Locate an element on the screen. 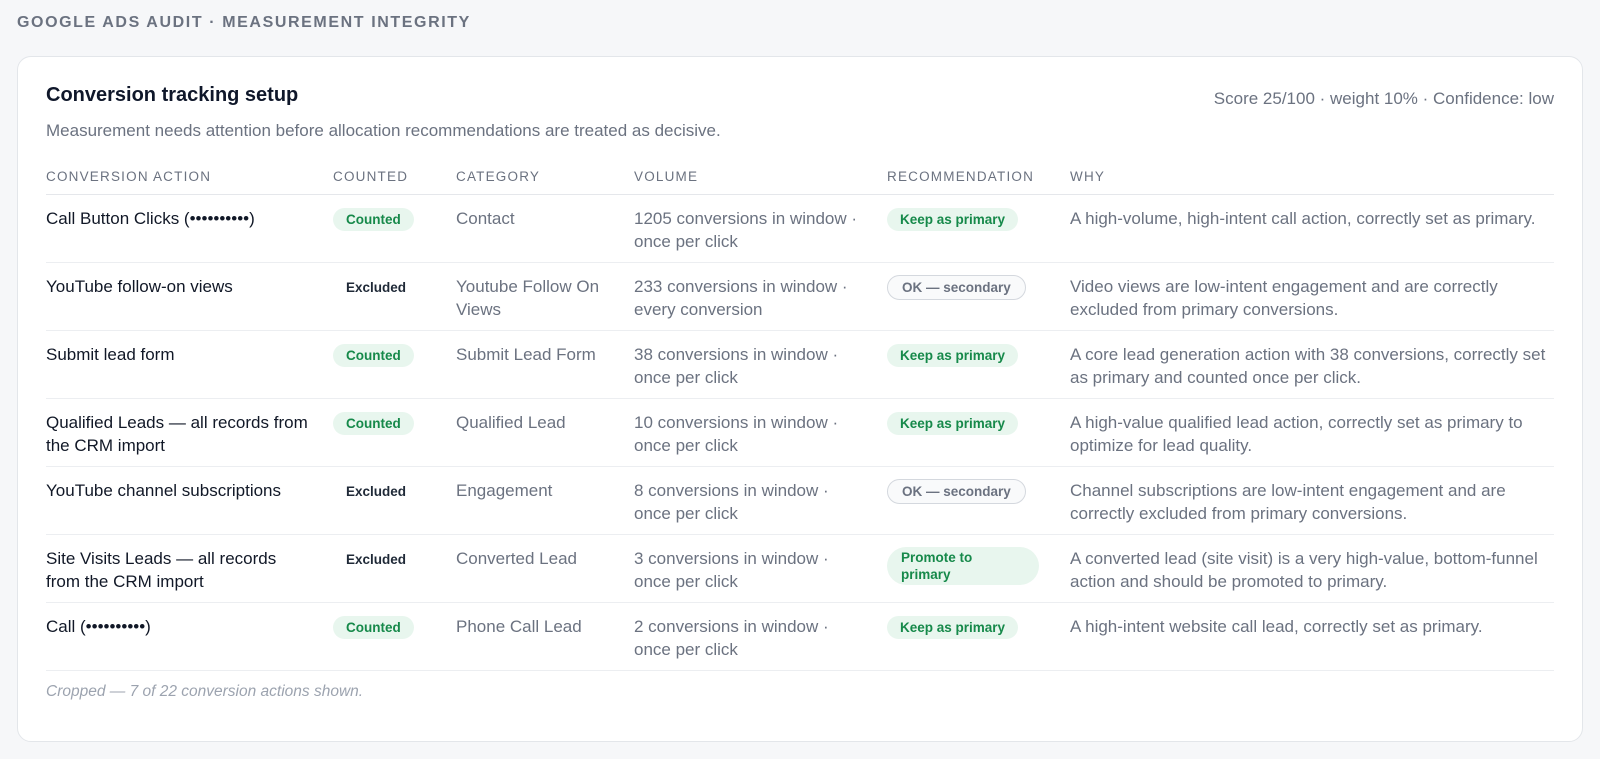 The width and height of the screenshot is (1600, 759). conversion-action-name: Call (••••••••••) is located at coordinates (189, 636).